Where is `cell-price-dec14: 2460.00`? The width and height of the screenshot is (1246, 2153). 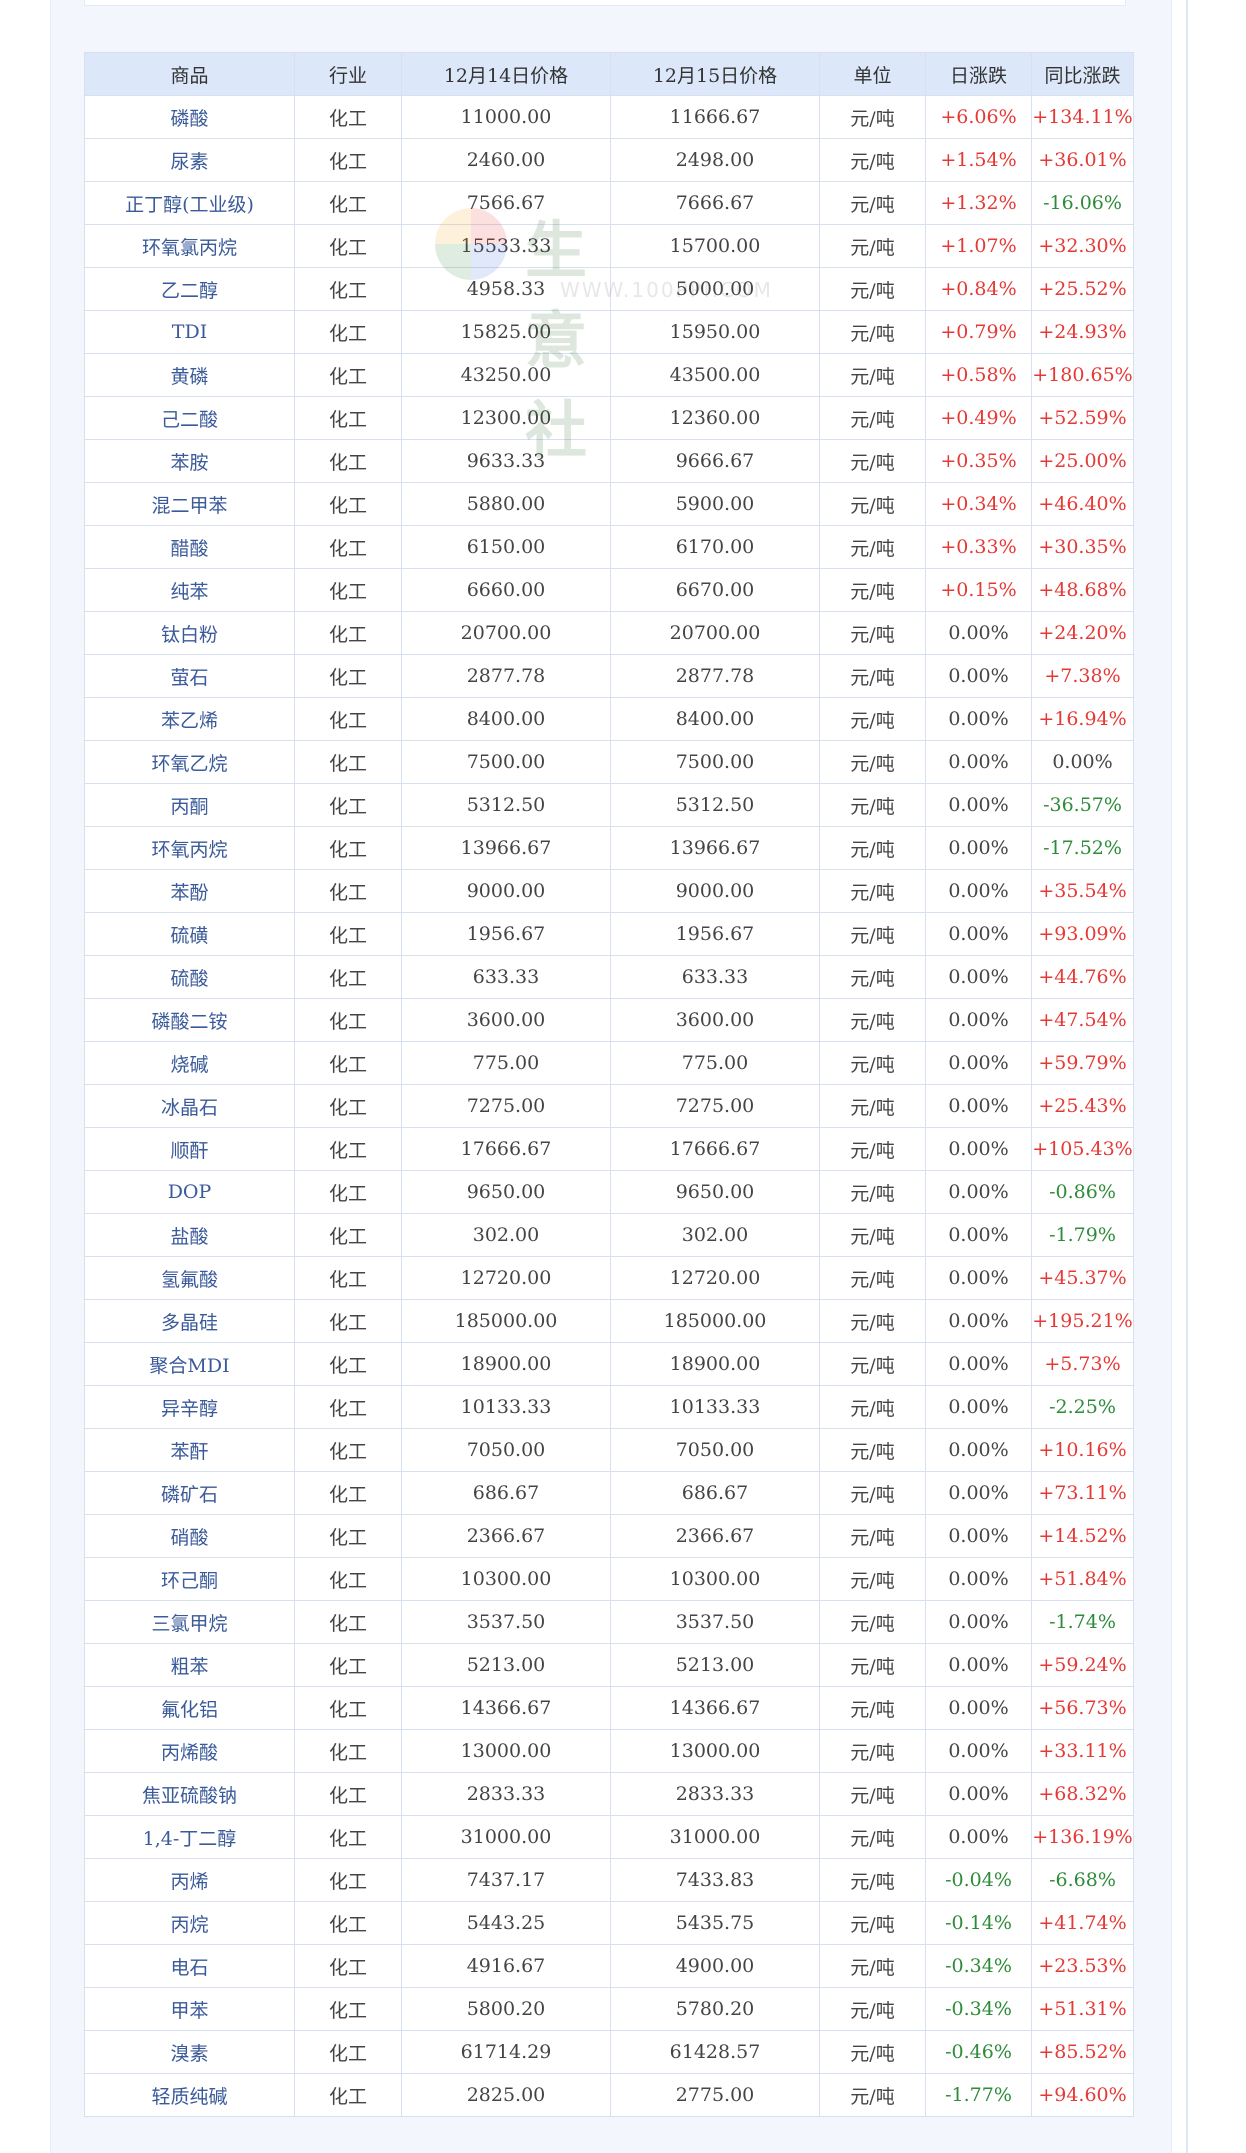
cell-price-dec14: 2460.00 is located at coordinates (506, 160).